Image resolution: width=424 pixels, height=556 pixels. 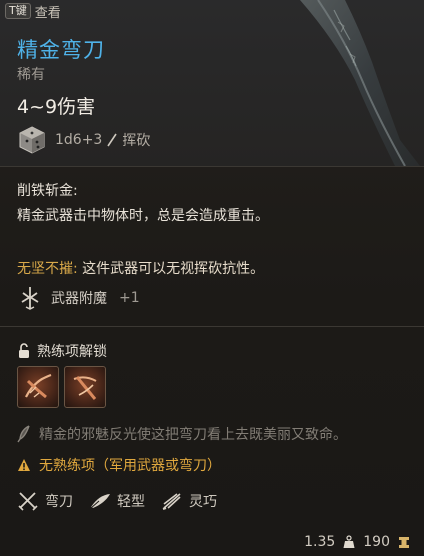 I want to click on tag-finesse: 灵巧, so click(x=189, y=501).